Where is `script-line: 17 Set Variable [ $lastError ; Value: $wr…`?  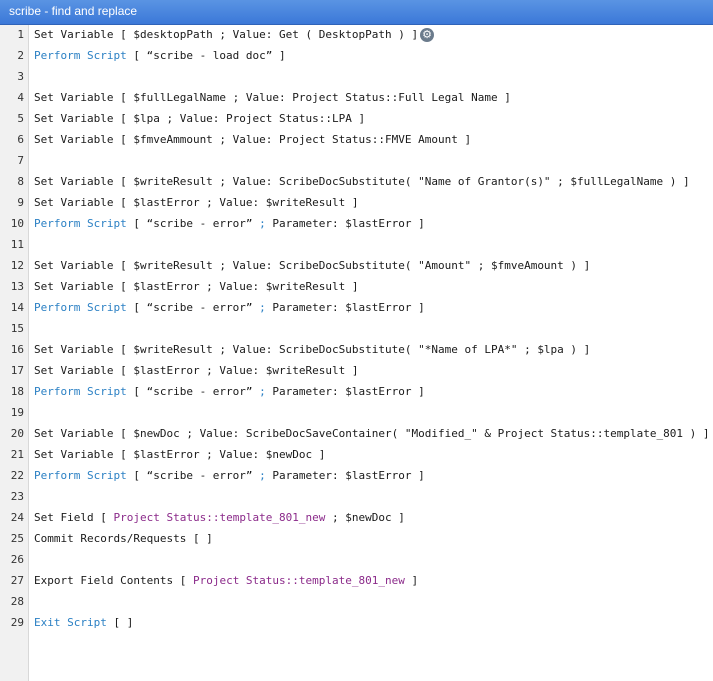
script-line: 17 Set Variable [ $lastError ; Value: $wr… is located at coordinates (356, 371).